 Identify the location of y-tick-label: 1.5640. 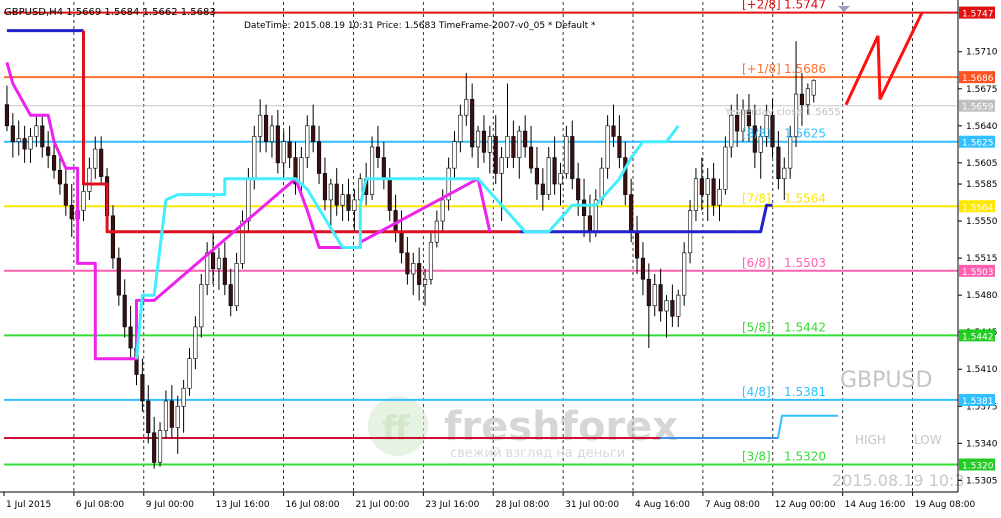
(982, 127).